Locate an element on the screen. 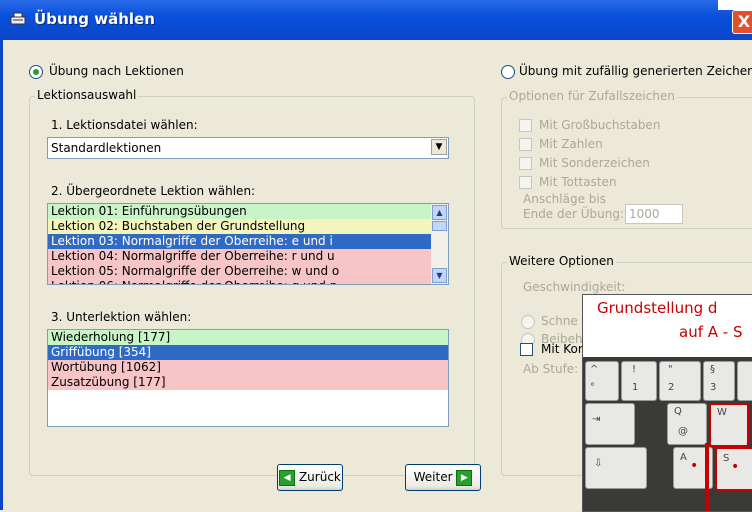  window-title: Übung wählen is located at coordinates (94, 19).